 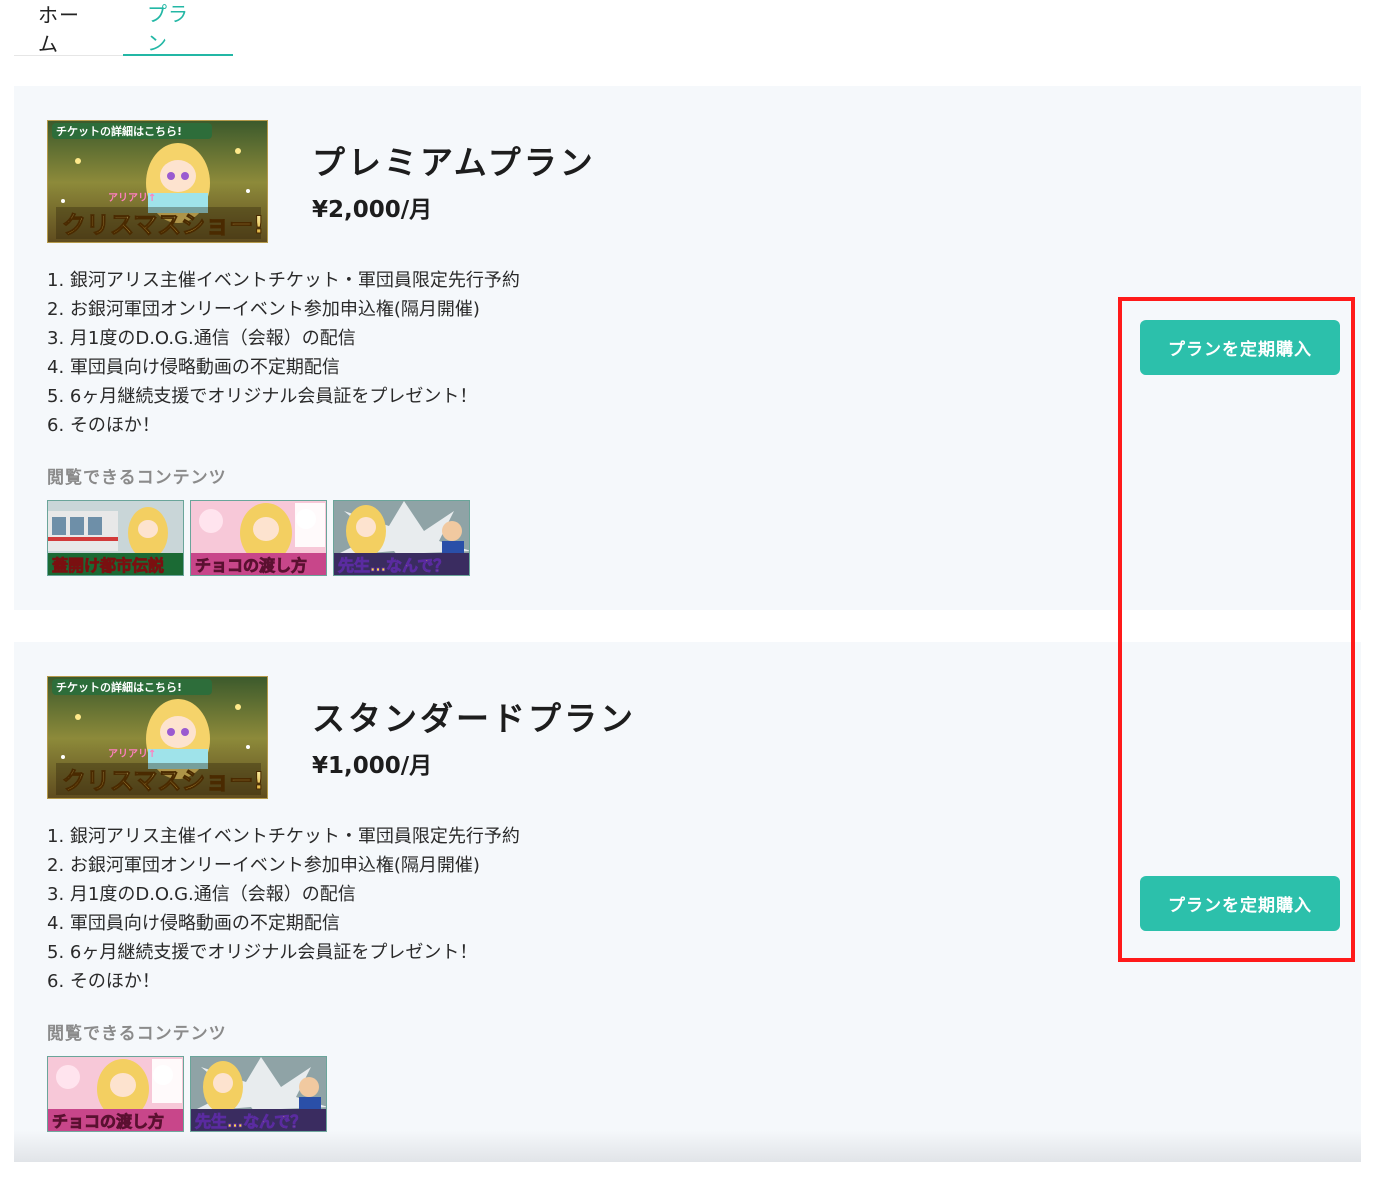 I want to click on viewable-contents: 蓋開け都市伝説 チョコの渡し方 先生…なんで？, so click(x=258, y=538).